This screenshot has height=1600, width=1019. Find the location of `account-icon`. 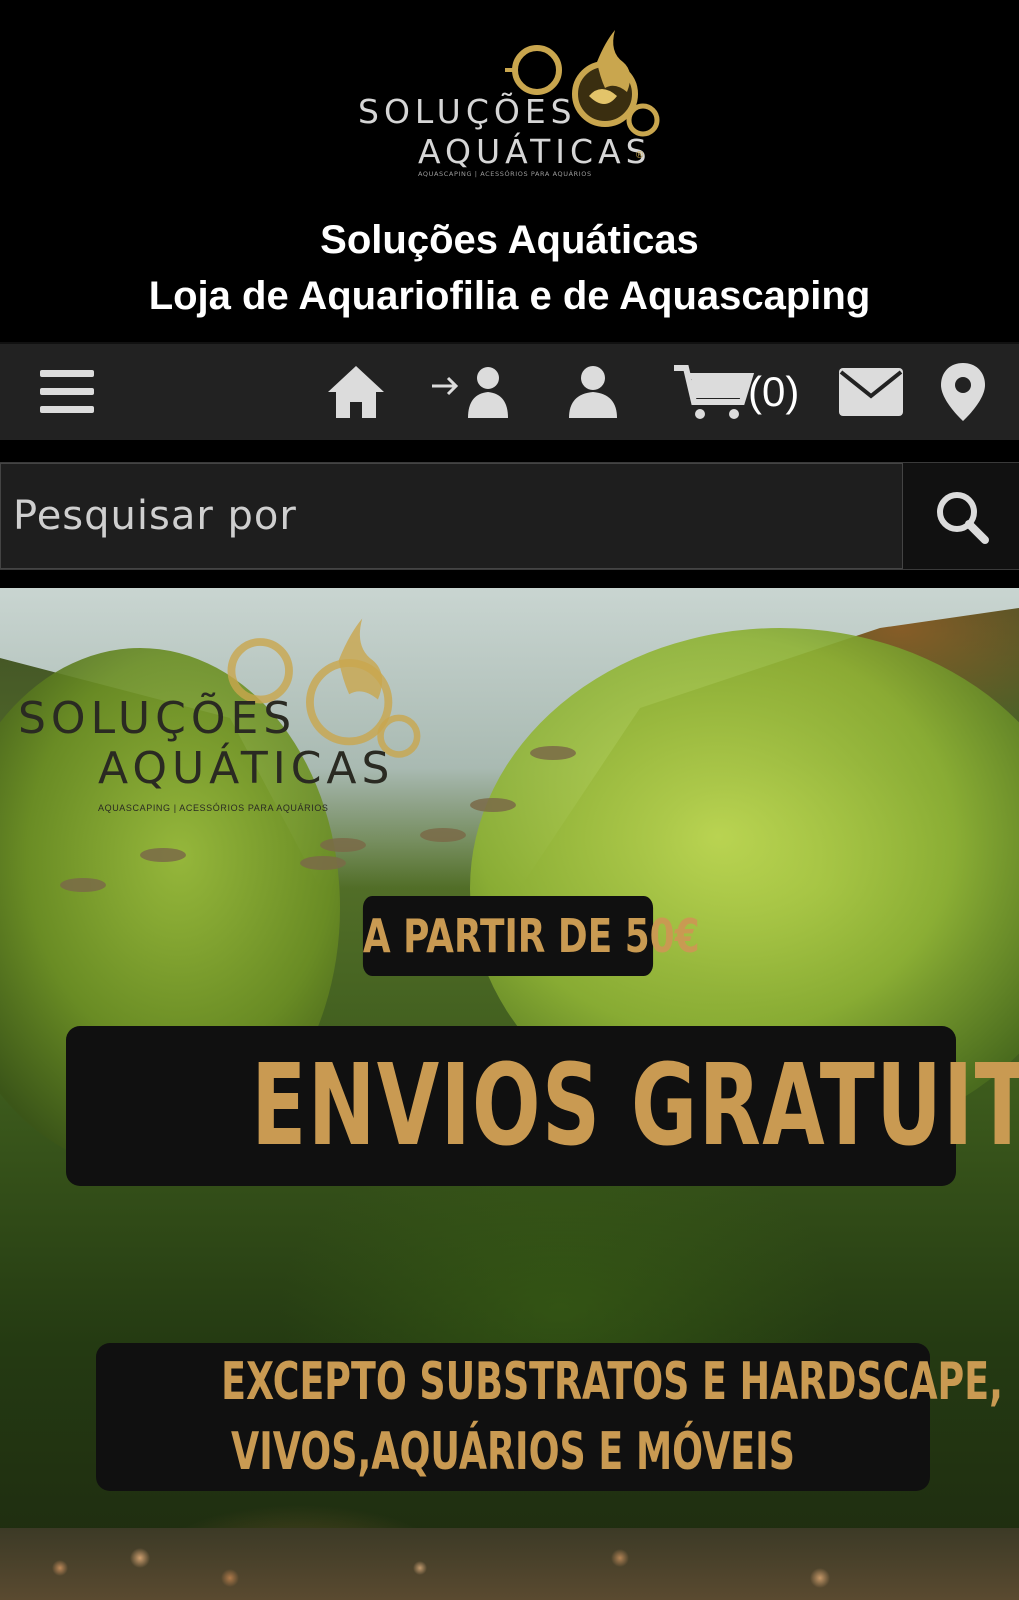

account-icon is located at coordinates (593, 392).